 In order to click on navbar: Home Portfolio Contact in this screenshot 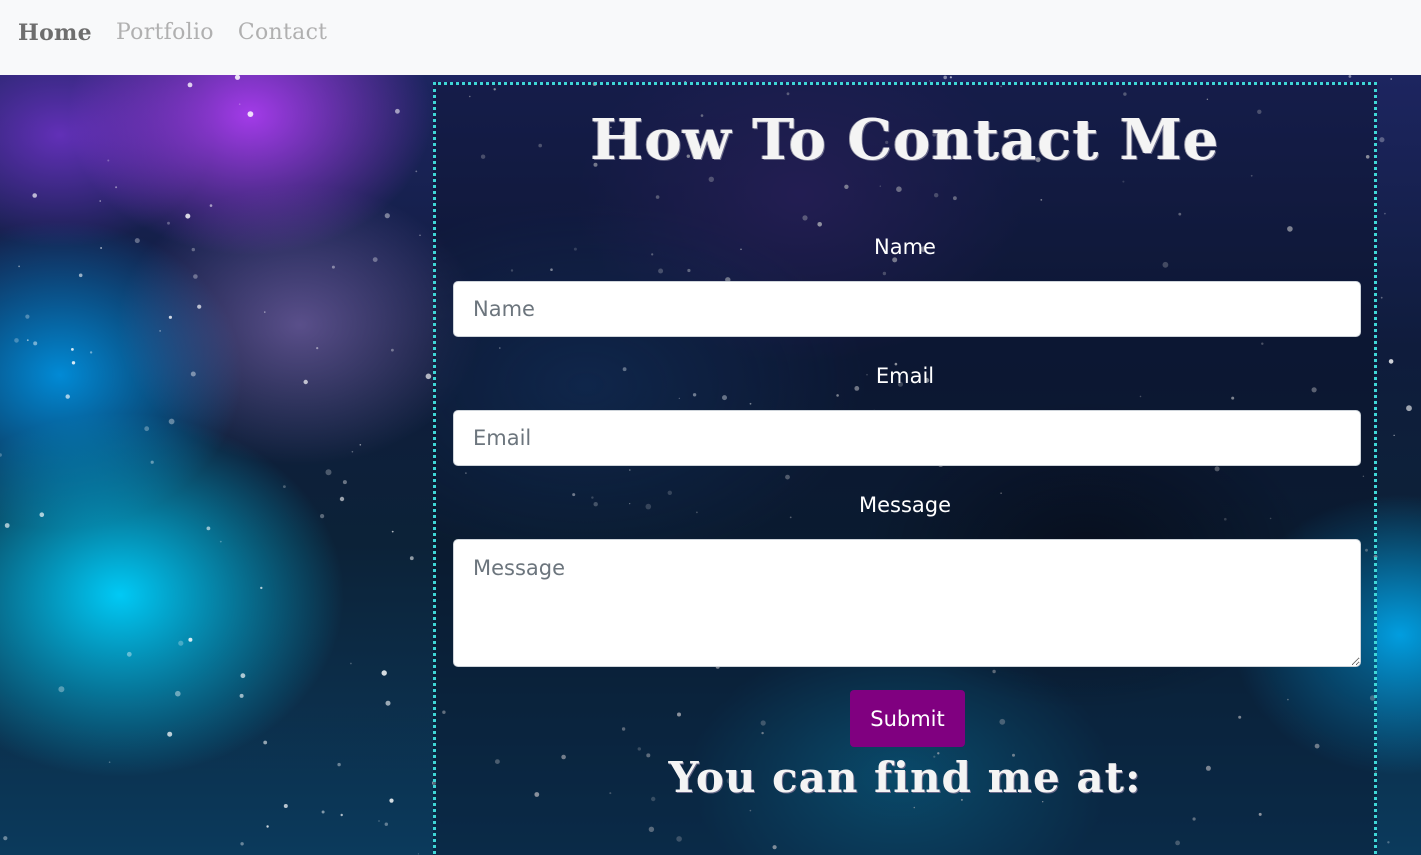, I will do `click(710, 37)`.